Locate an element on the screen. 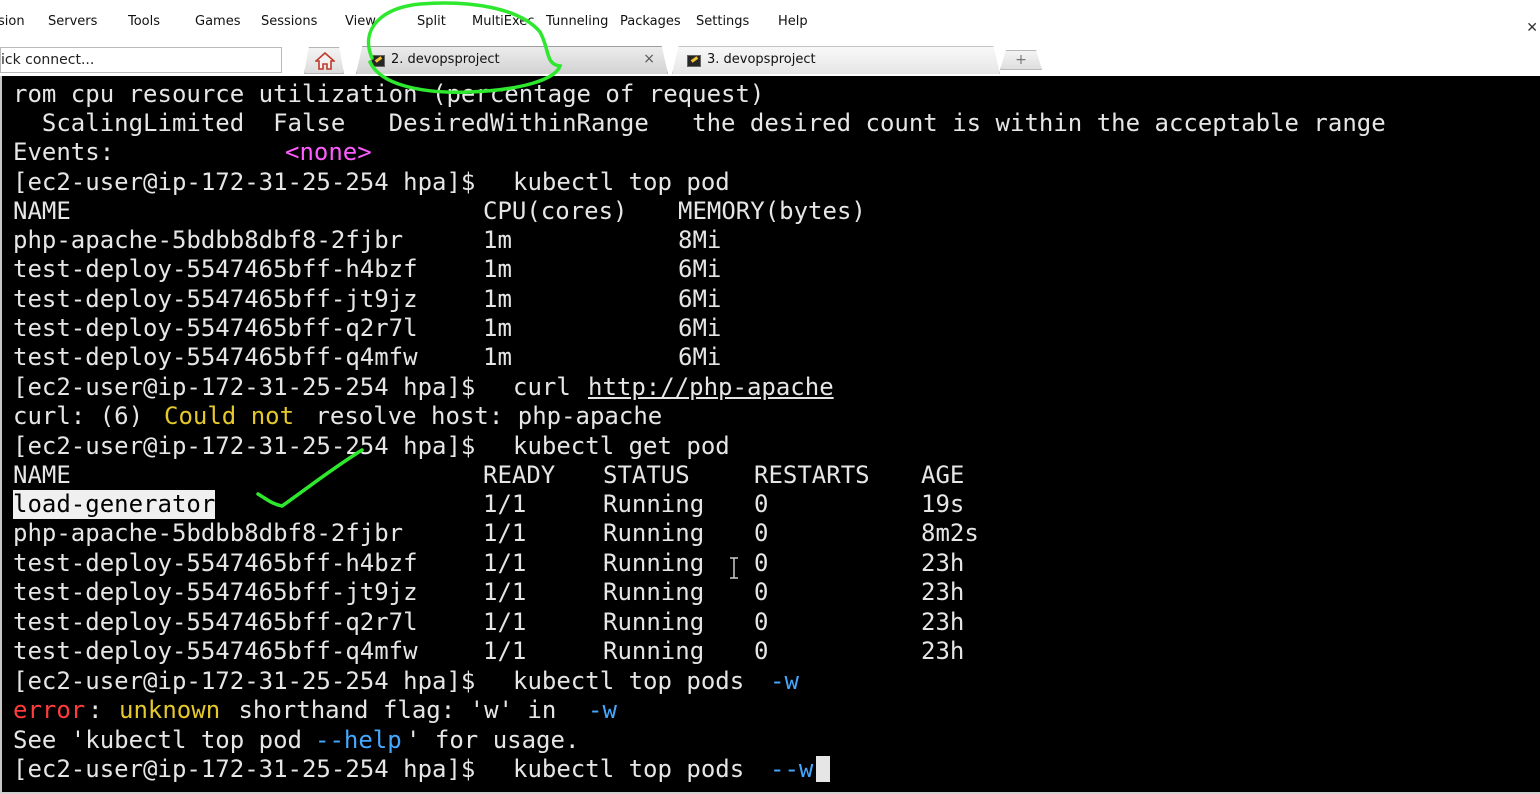 The width and height of the screenshot is (1540, 794). table-row: php-apache-5bdbb8dbf8-2fjbr 1m 8Mi is located at coordinates (367, 240).